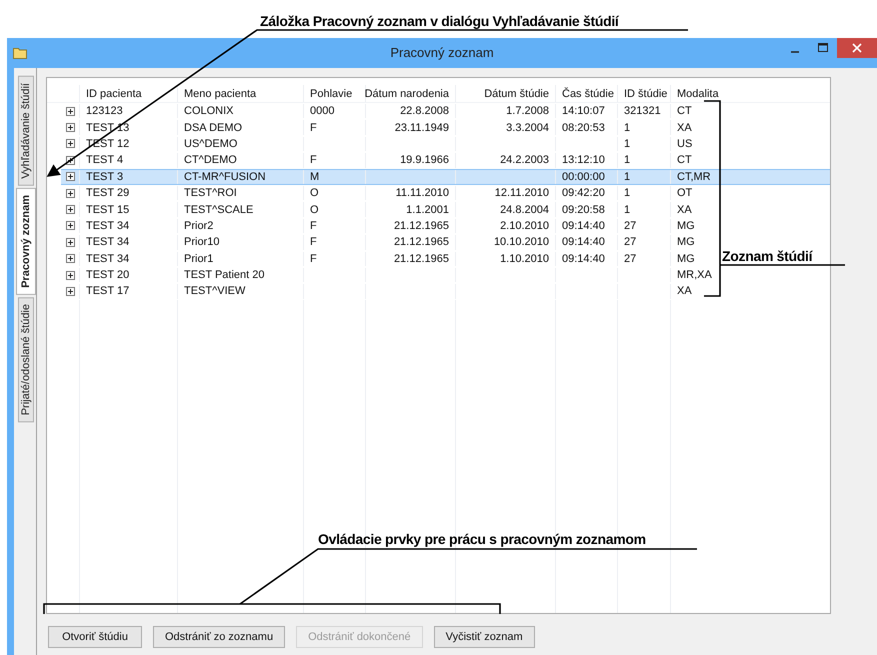 The width and height of the screenshot is (877, 655). Describe the element at coordinates (108, 128) in the screenshot. I see `table-cell: TEST 13` at that location.